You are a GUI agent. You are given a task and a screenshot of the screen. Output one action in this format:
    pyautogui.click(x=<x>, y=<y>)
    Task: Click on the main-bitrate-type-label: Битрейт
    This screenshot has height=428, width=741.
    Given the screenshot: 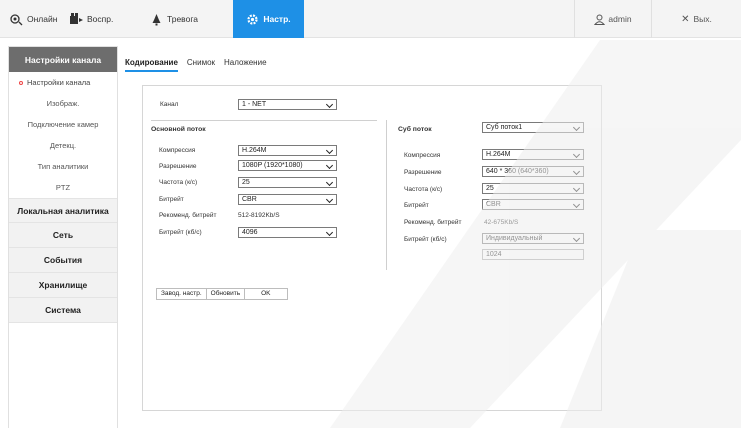 What is the action you would take?
    pyautogui.click(x=171, y=199)
    